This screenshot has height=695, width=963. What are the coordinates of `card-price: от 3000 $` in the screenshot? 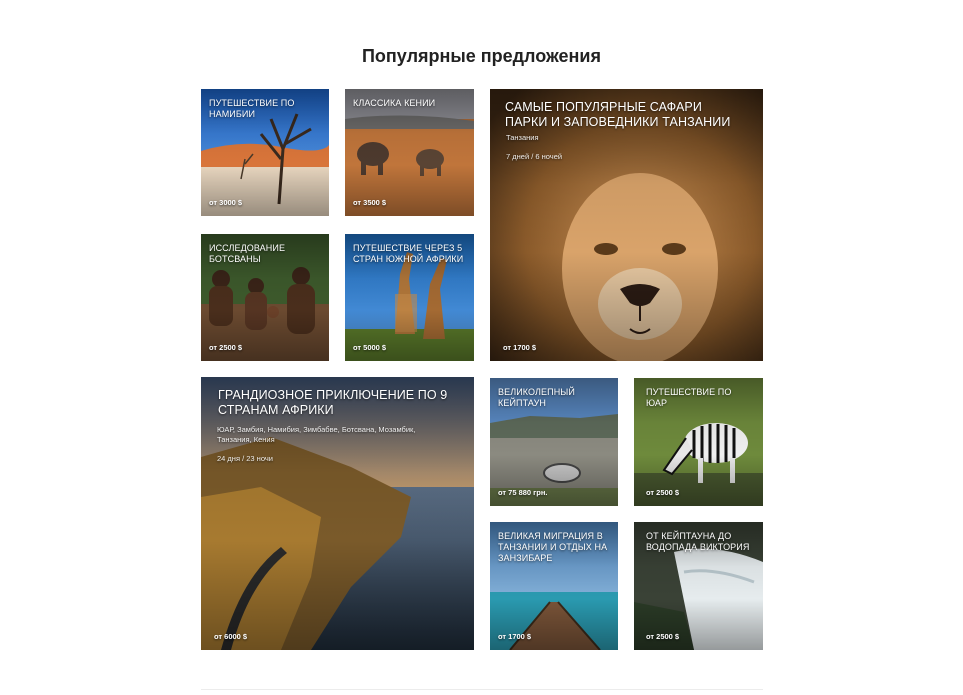 It's located at (226, 202).